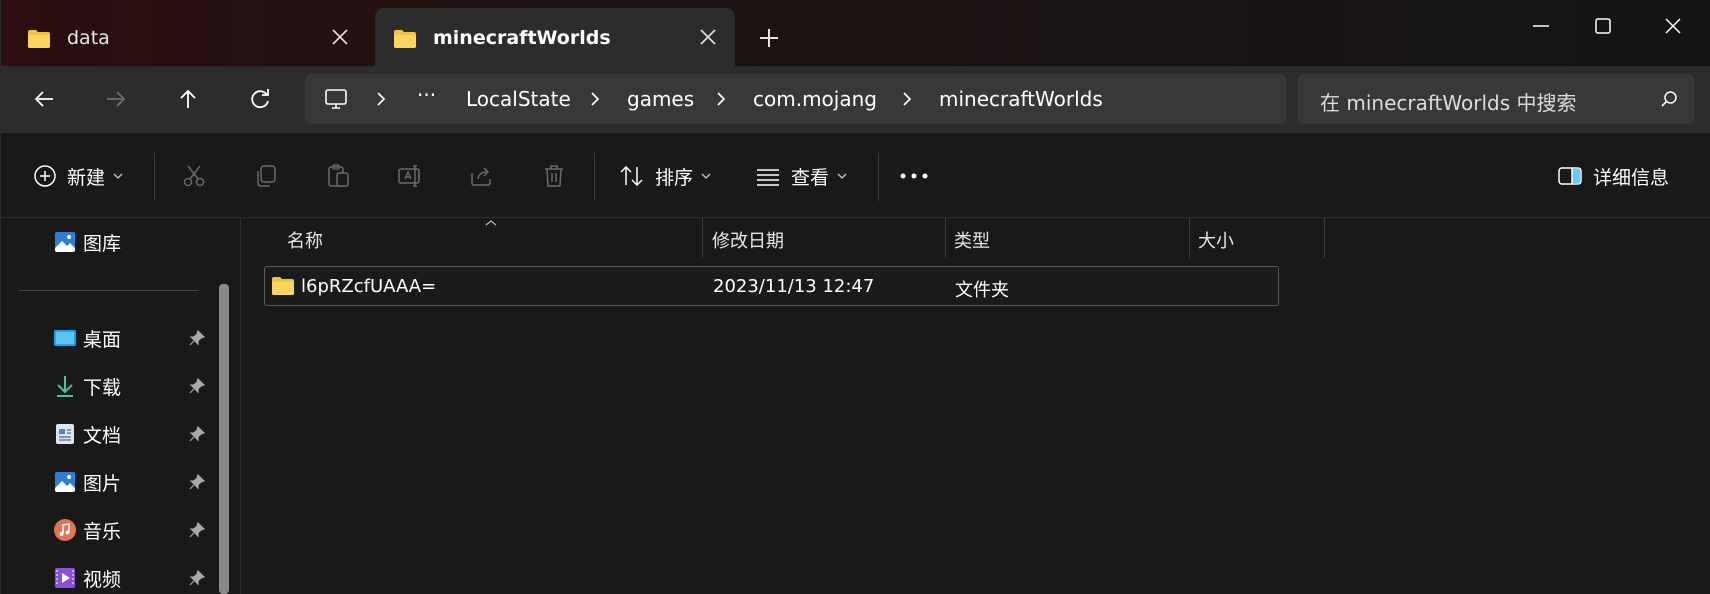 Image resolution: width=1710 pixels, height=594 pixels. Describe the element at coordinates (336, 99) in the screenshot. I see `computer-icon` at that location.